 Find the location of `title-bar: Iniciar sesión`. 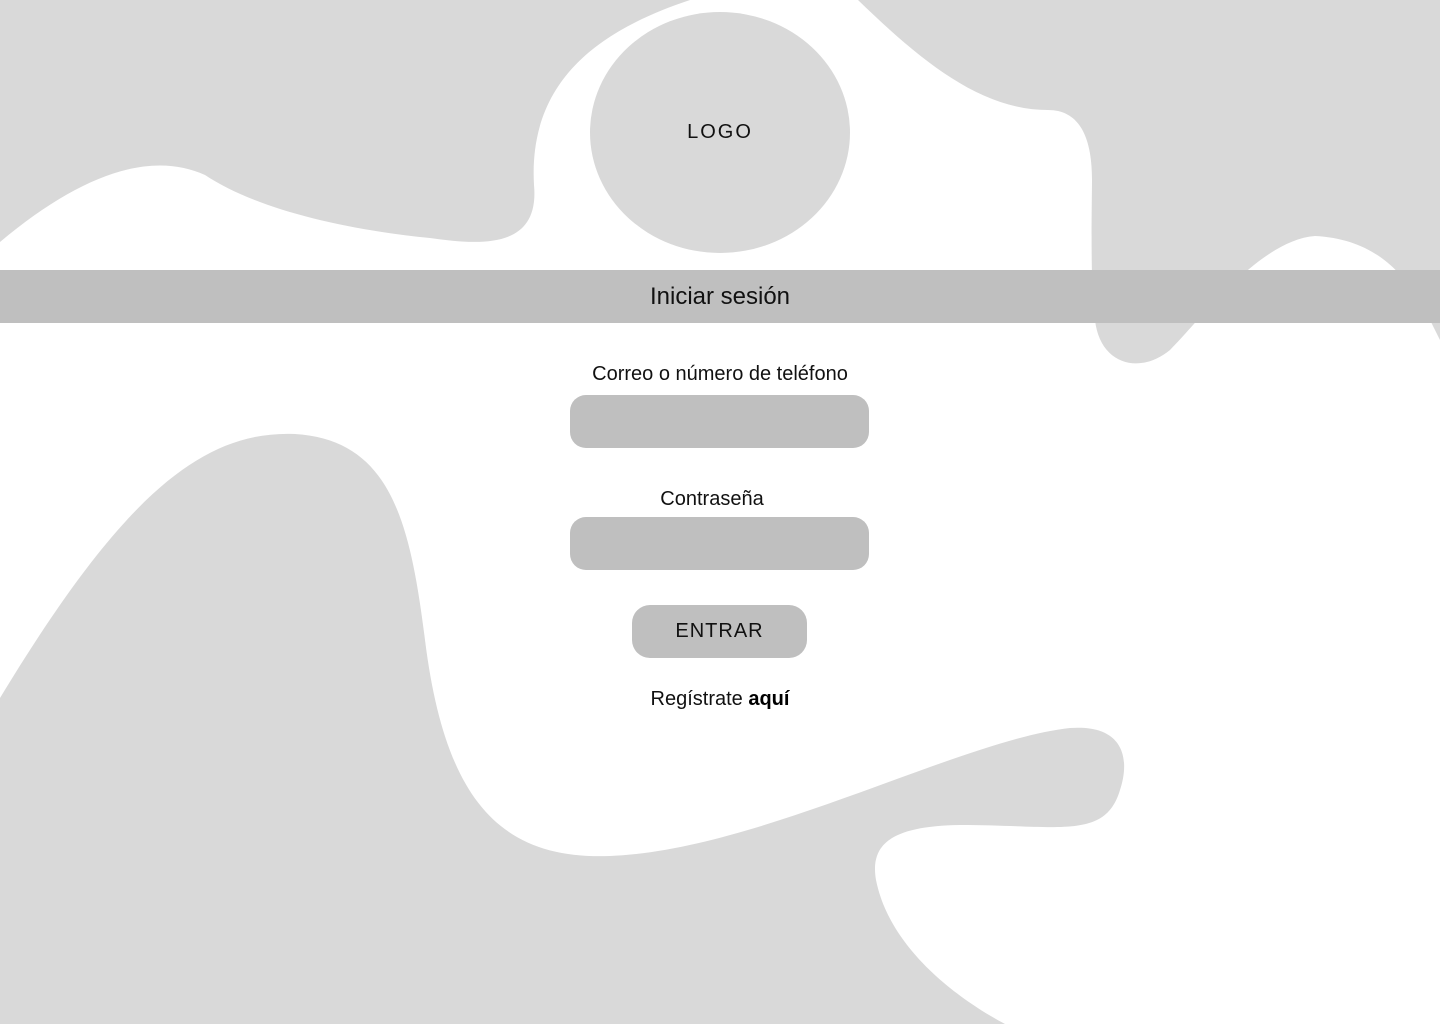

title-bar: Iniciar sesión is located at coordinates (720, 296).